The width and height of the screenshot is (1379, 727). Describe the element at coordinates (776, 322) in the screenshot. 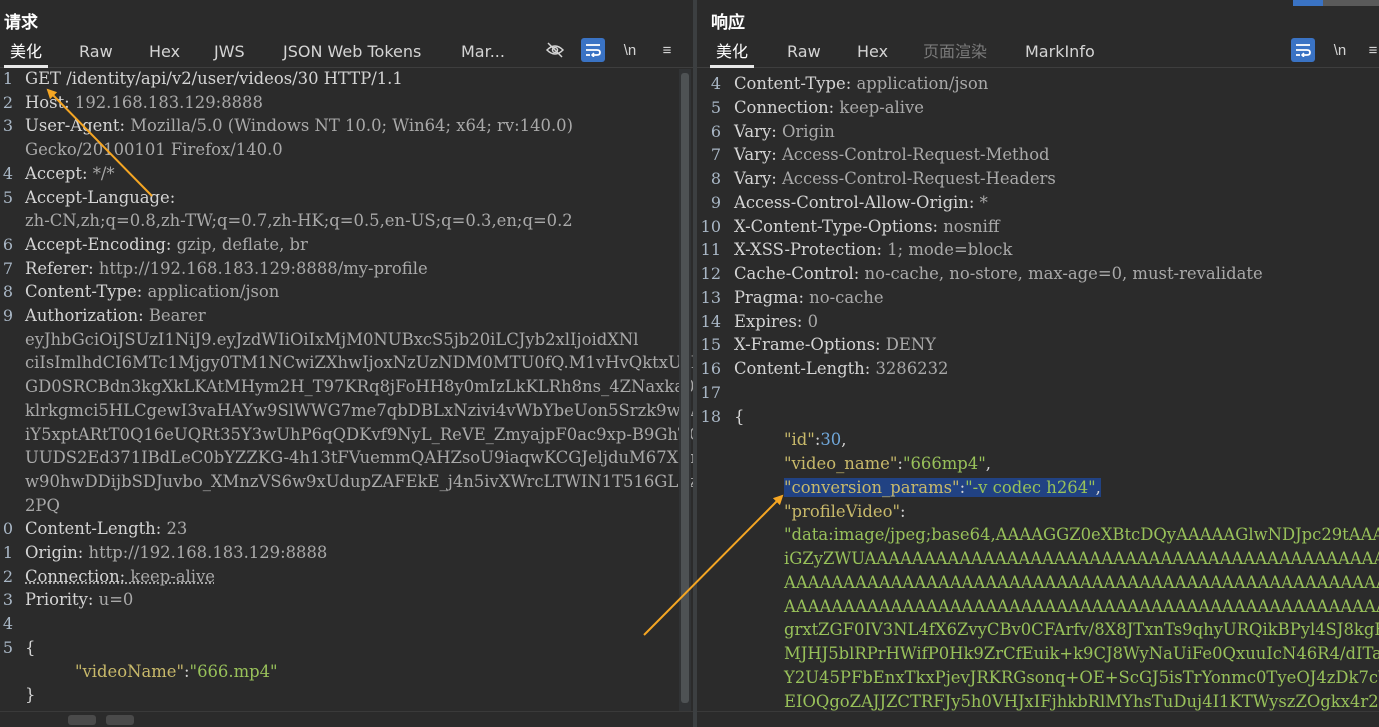

I see `header-line: Expires: 0` at that location.